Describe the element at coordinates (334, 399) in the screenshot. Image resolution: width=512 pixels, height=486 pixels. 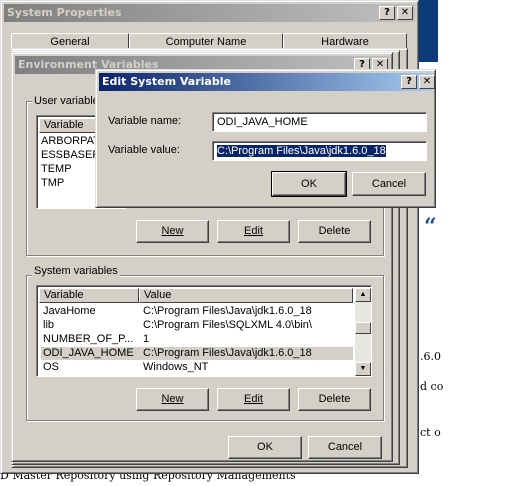
I see `system-delete-button: Delete` at that location.